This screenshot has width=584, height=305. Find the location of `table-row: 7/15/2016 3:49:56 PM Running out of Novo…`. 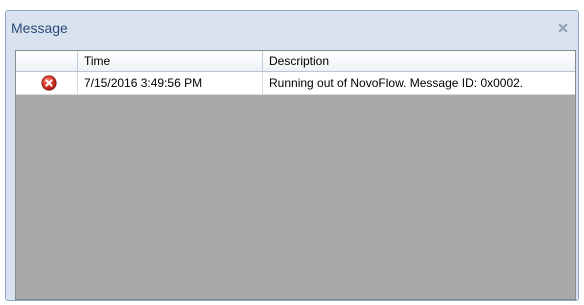

table-row: 7/15/2016 3:49:56 PM Running out of Novo… is located at coordinates (295, 83).